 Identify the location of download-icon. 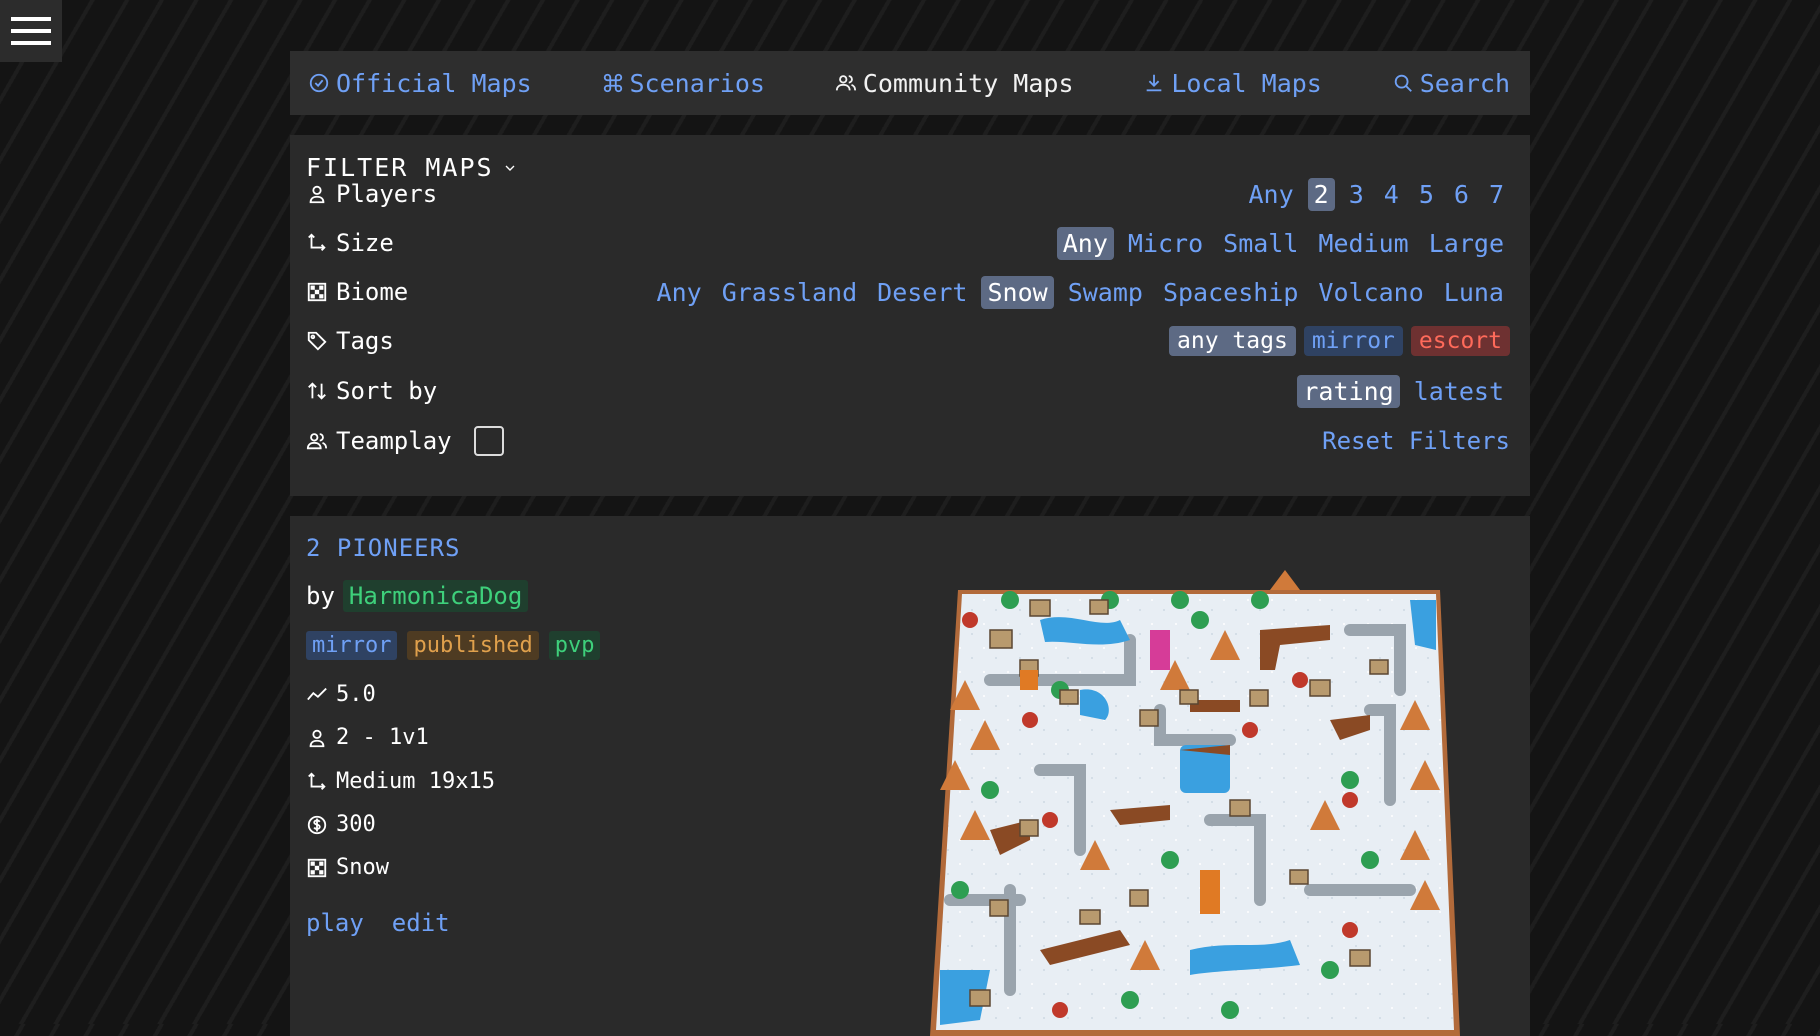
(1154, 83).